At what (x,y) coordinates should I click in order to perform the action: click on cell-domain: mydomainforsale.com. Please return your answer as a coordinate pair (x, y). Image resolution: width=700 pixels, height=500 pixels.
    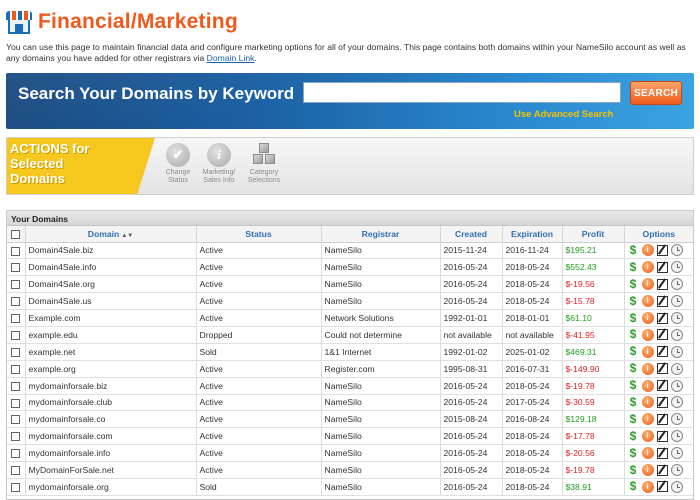
    Looking at the image, I should click on (111, 436).